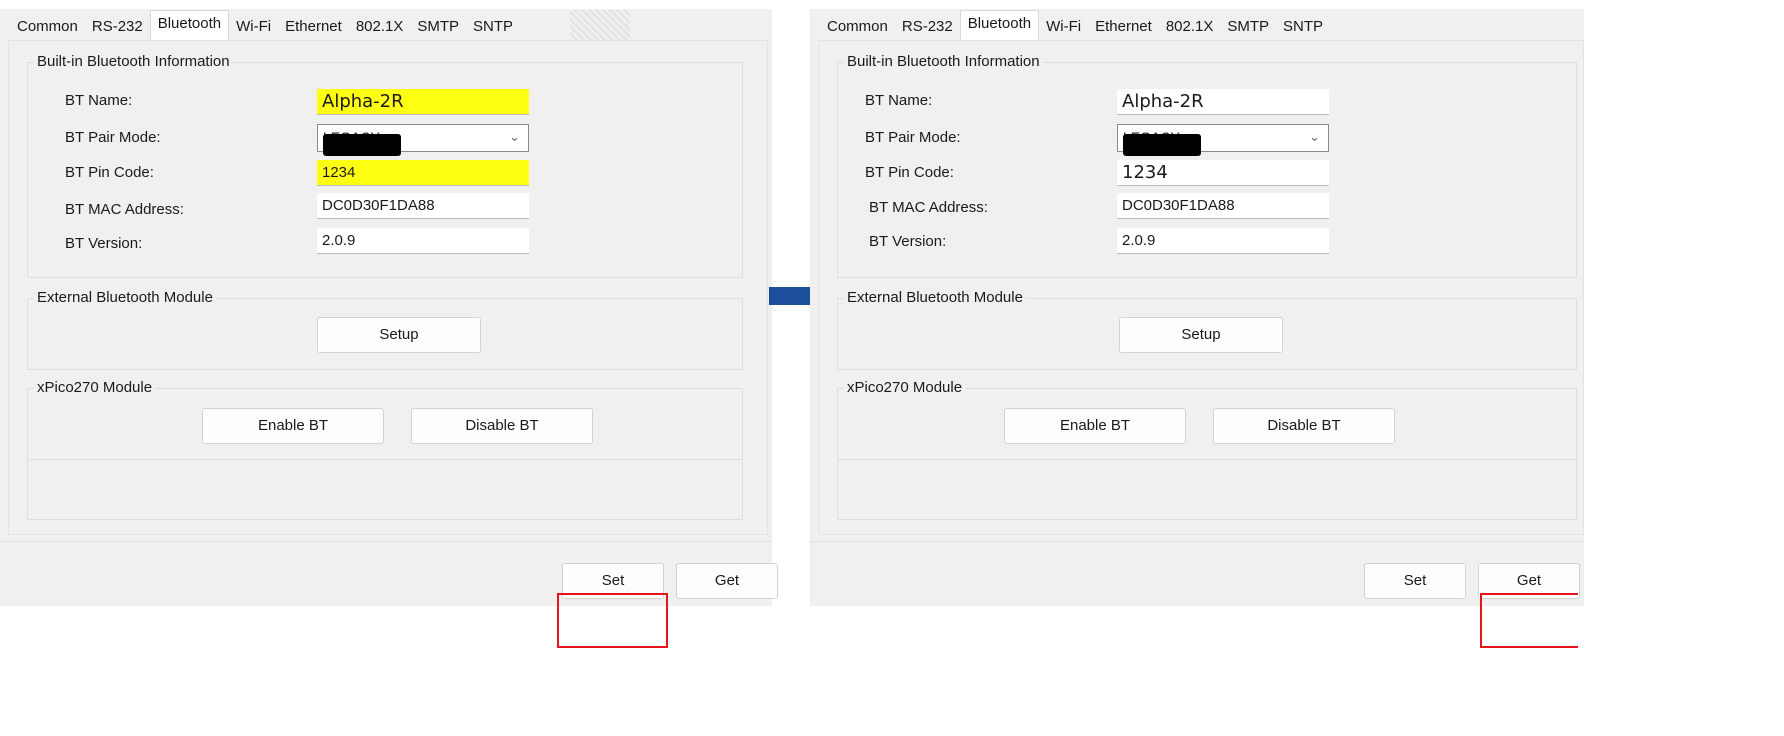 The image size is (1784, 736). I want to click on bottom-bar: Set Get, so click(1197, 573).